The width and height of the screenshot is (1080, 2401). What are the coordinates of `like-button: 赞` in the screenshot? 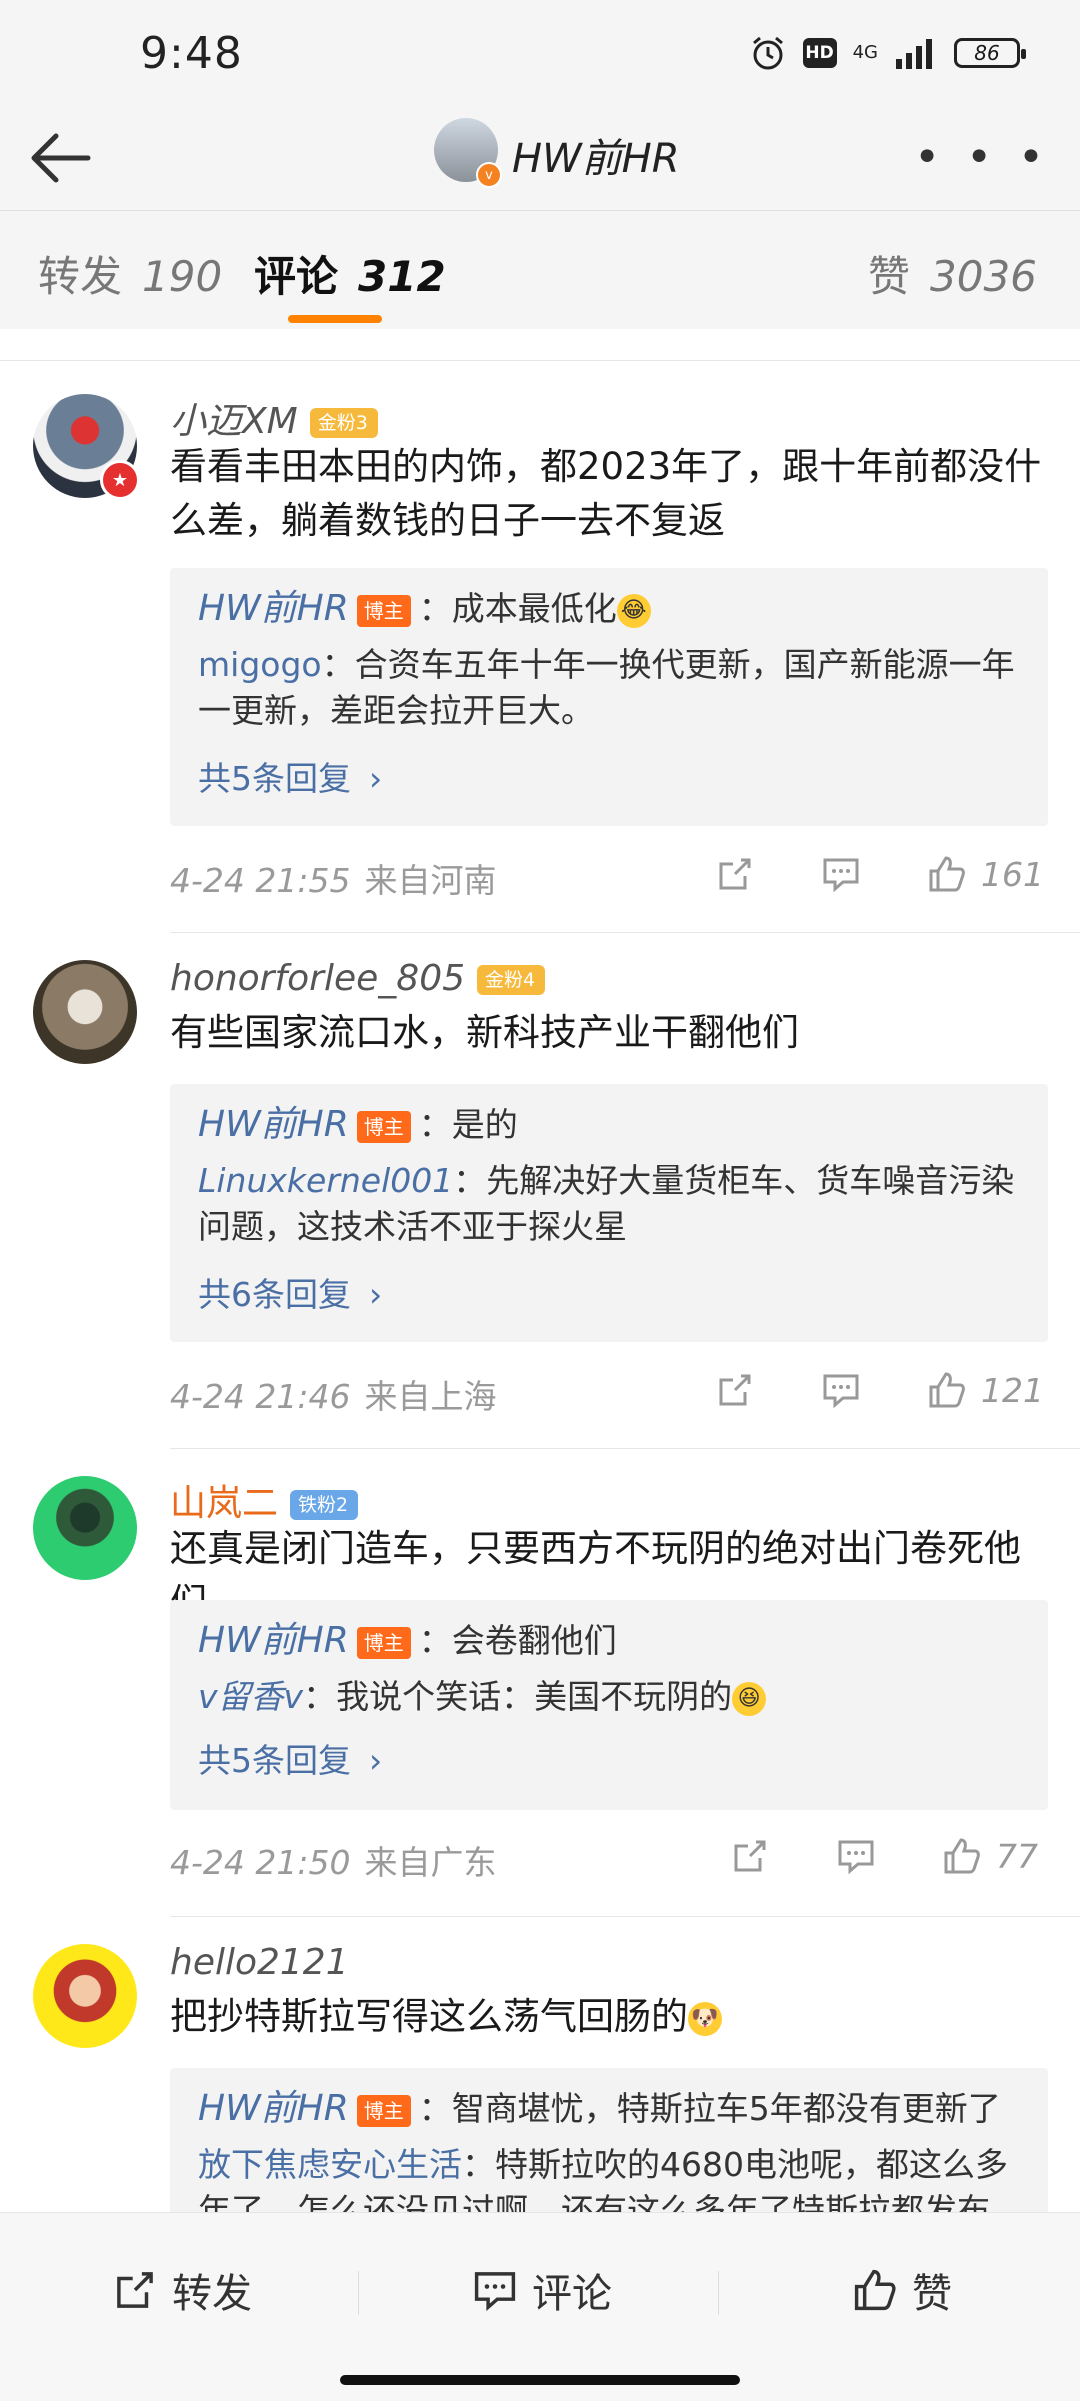 It's located at (902, 2290).